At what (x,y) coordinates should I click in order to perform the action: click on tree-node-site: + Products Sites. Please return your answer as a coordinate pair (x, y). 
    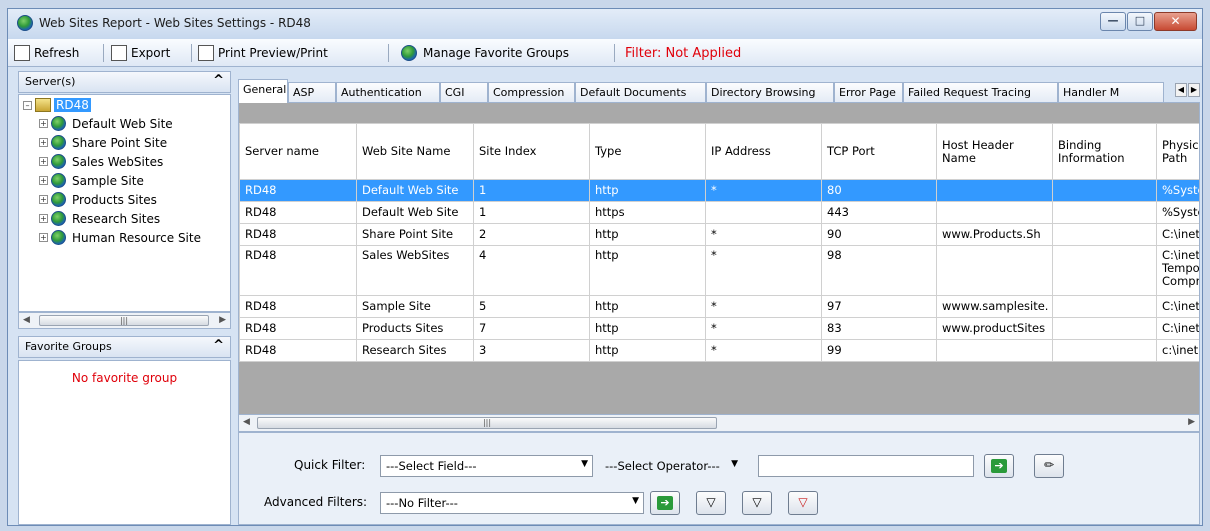
    Looking at the image, I should click on (98, 199).